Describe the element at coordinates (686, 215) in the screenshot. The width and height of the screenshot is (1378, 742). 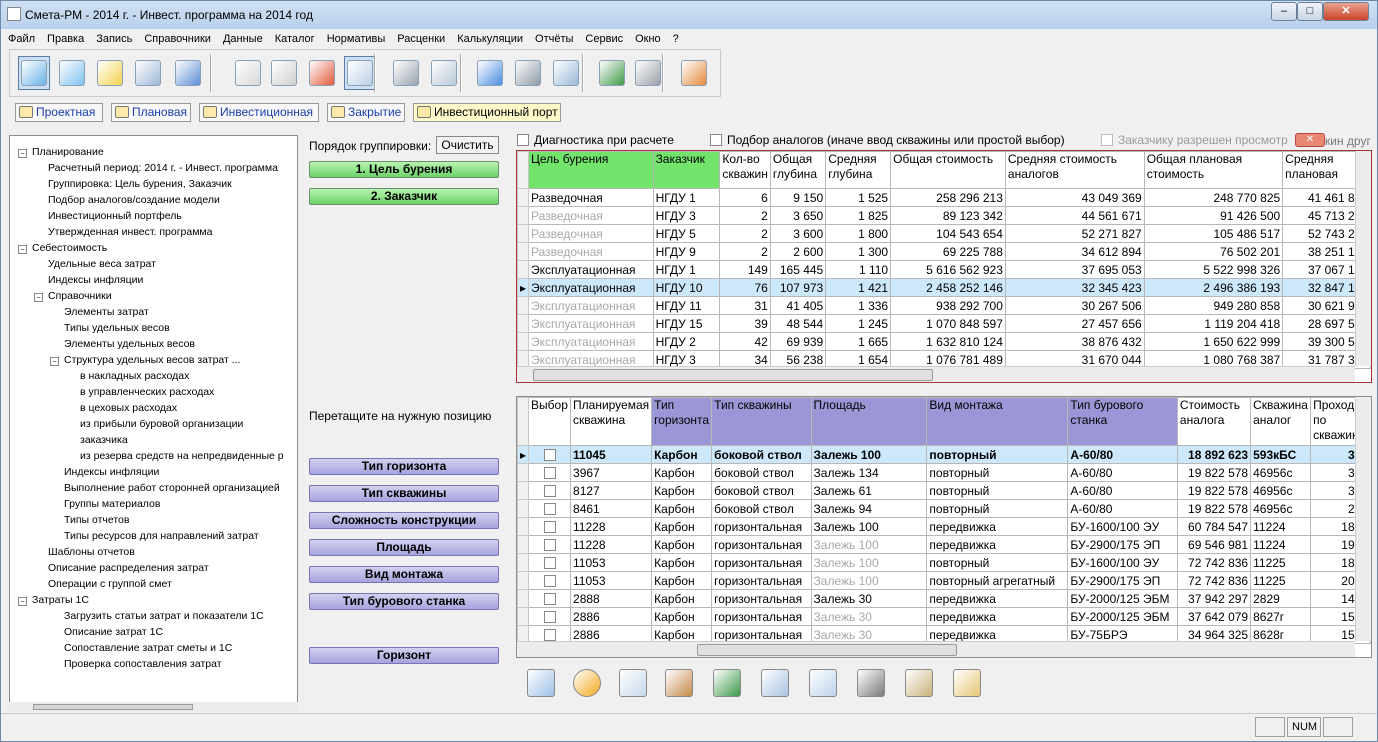
I see `summary-cell: НГДУ 3` at that location.